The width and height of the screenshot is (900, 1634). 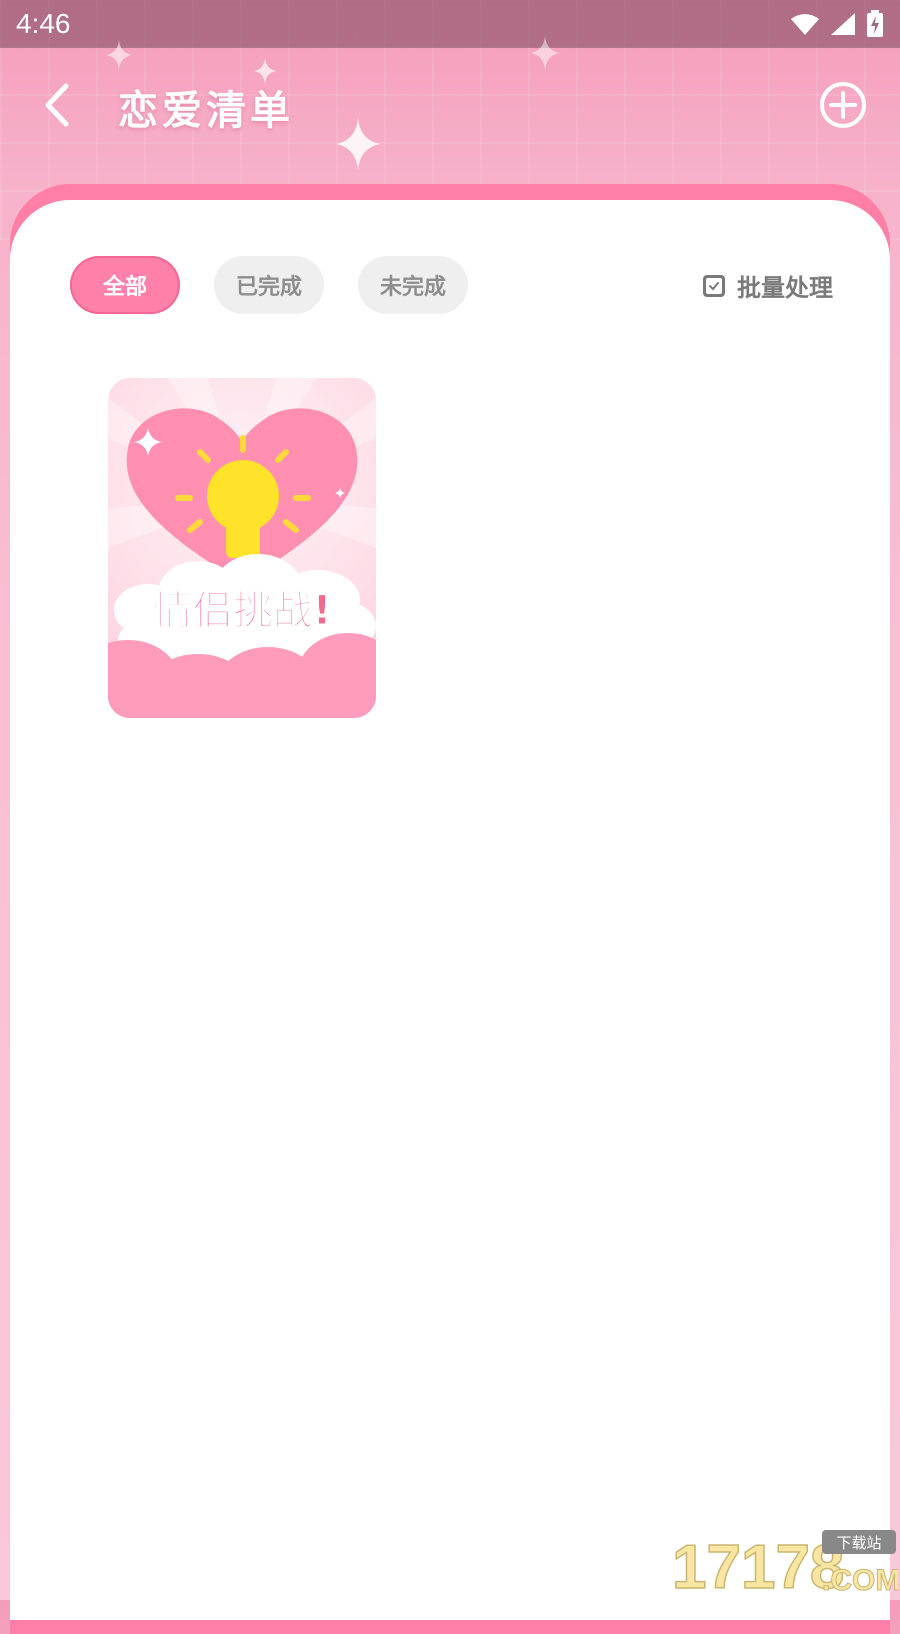 I want to click on checkmark-icon, so click(x=714, y=285).